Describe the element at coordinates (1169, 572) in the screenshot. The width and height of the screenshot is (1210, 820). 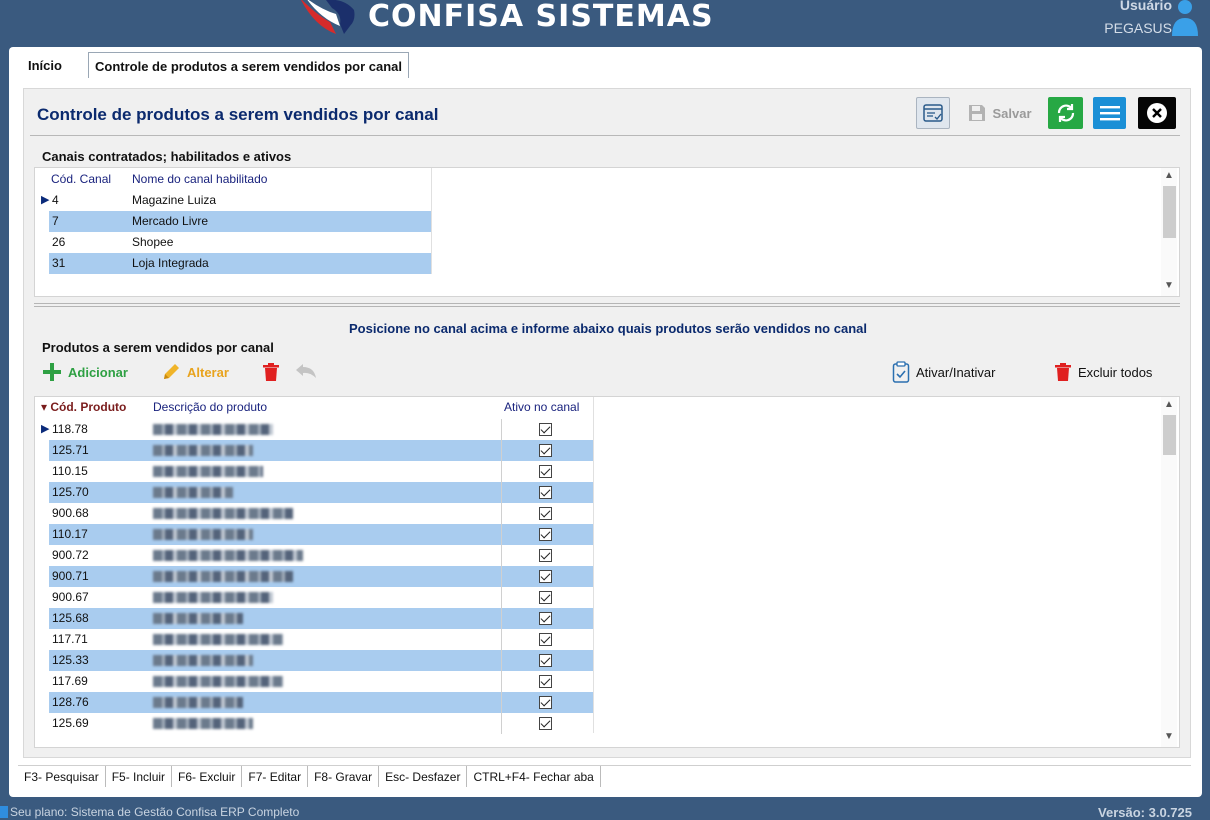
I see `products-scrollbar: ▲ ▼` at that location.